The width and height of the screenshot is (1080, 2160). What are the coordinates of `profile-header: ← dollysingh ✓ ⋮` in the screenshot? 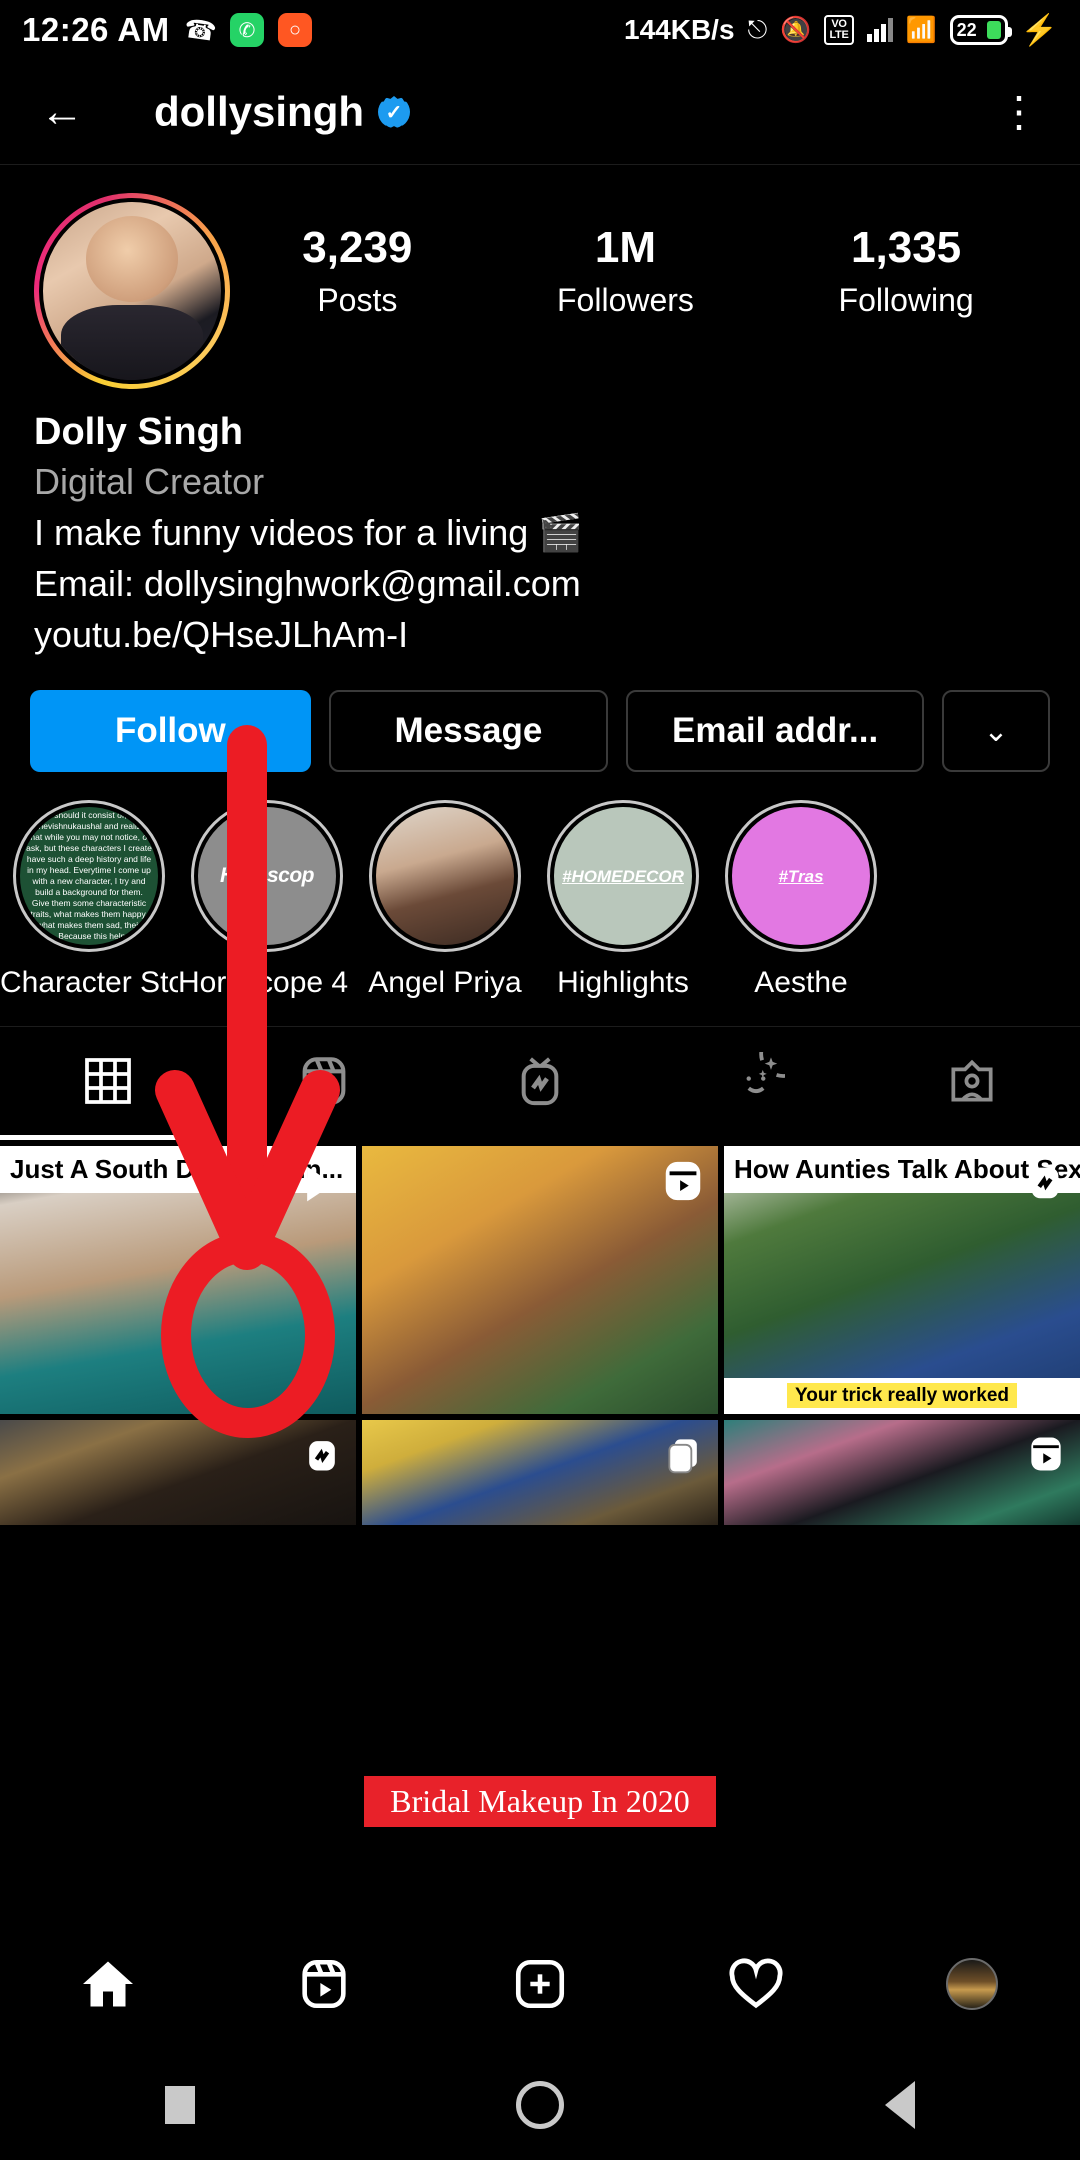 It's located at (540, 112).